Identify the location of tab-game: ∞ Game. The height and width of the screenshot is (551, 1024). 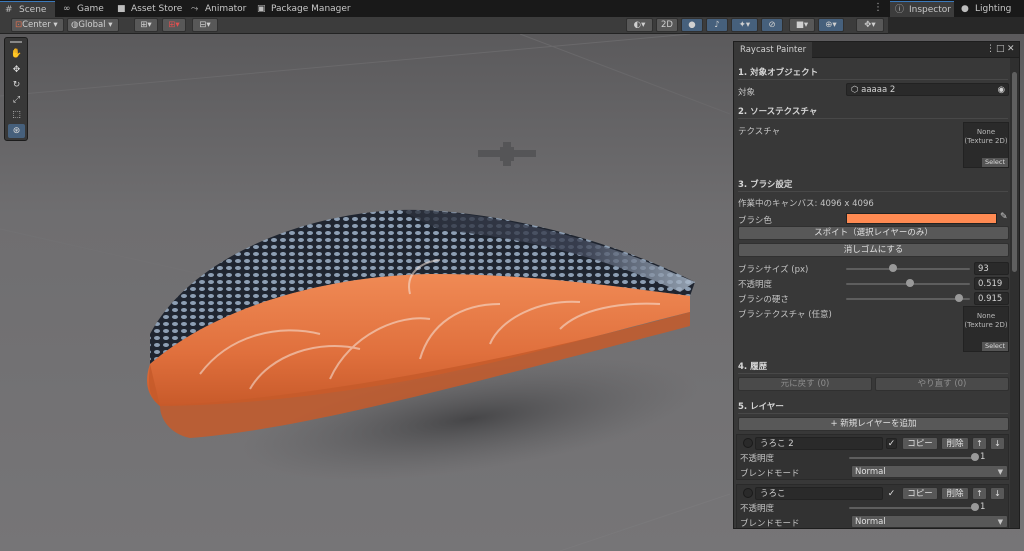
(85, 9).